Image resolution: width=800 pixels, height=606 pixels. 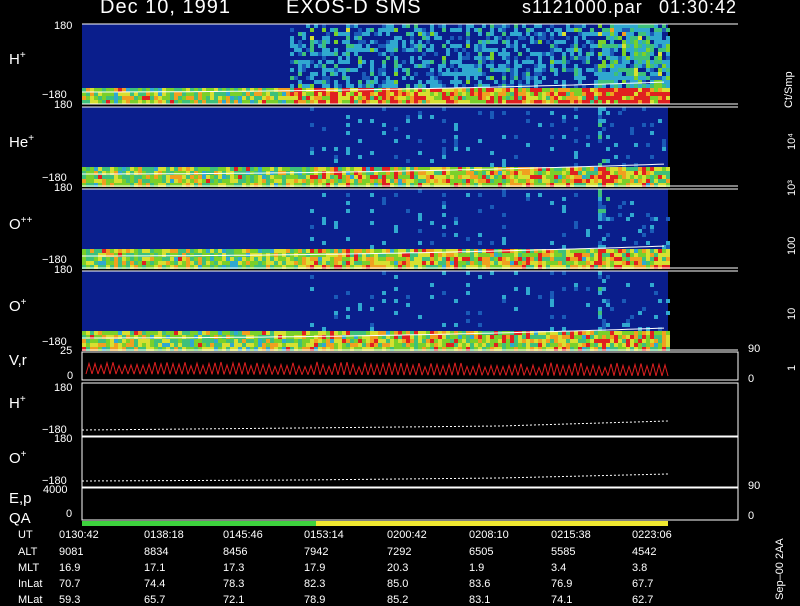 What do you see at coordinates (780, 569) in the screenshot?
I see `version-tag: Sep–00 2AA` at bounding box center [780, 569].